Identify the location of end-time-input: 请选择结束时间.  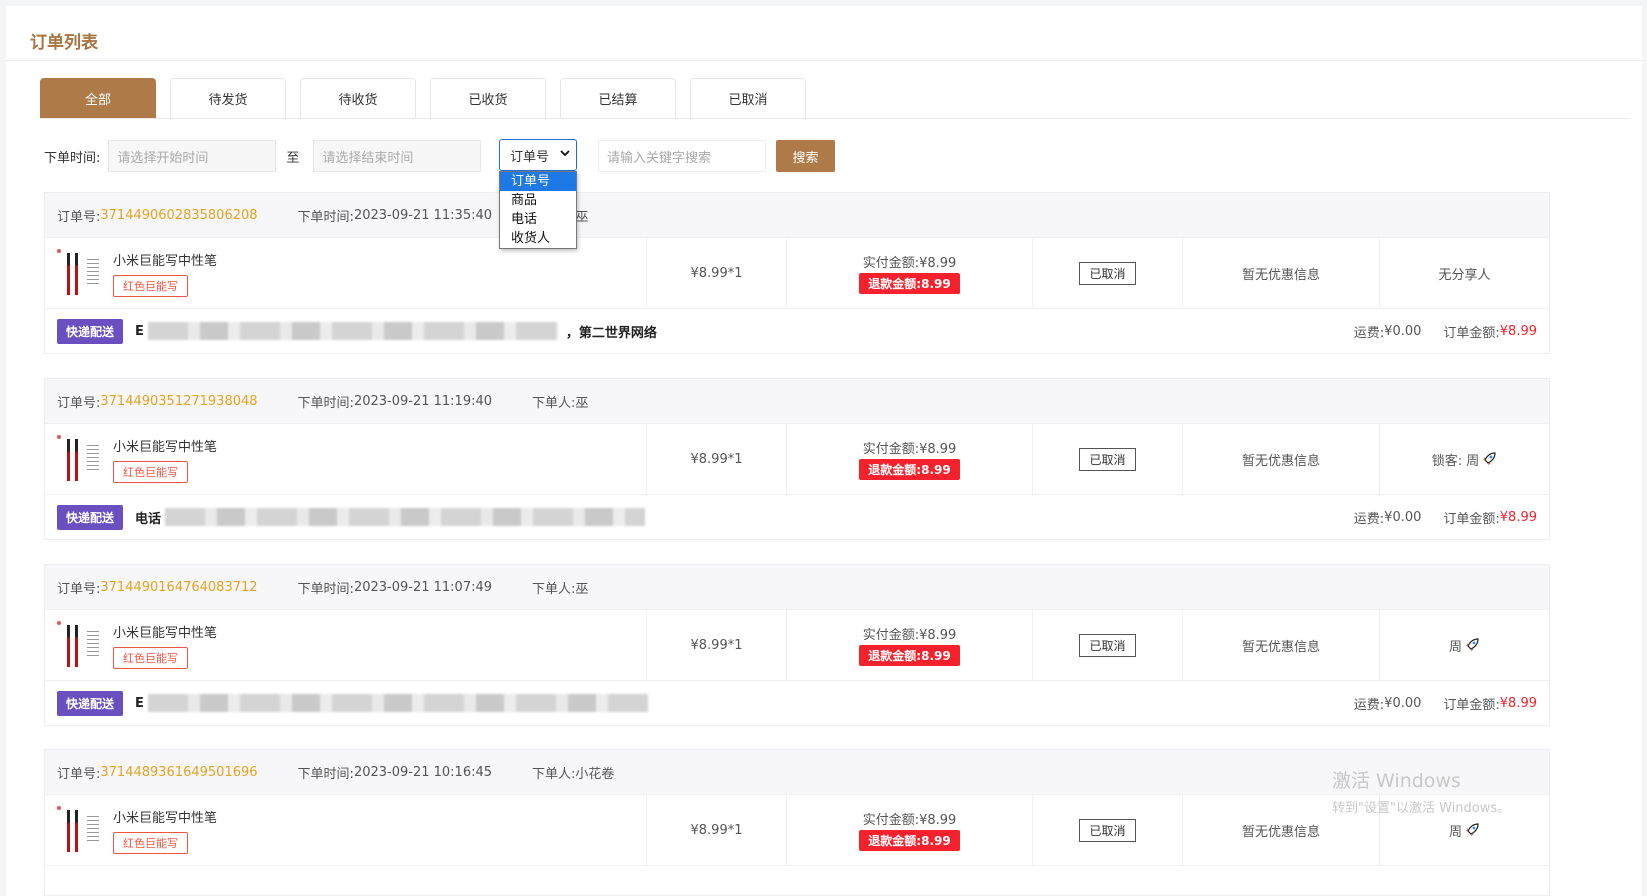
(397, 156).